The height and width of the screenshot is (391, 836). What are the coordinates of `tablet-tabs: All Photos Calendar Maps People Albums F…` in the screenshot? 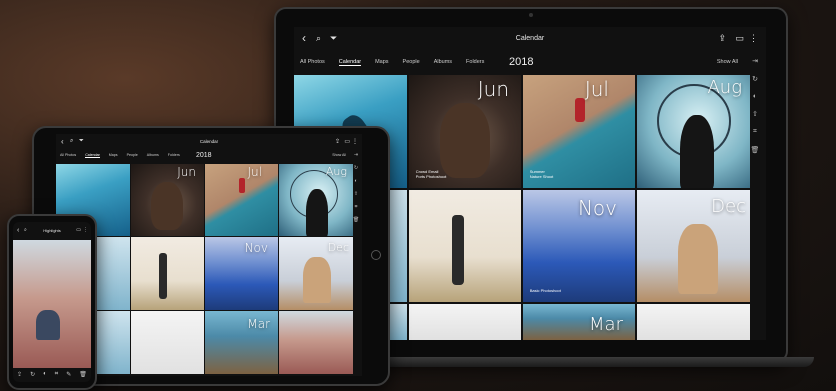 It's located at (209, 155).